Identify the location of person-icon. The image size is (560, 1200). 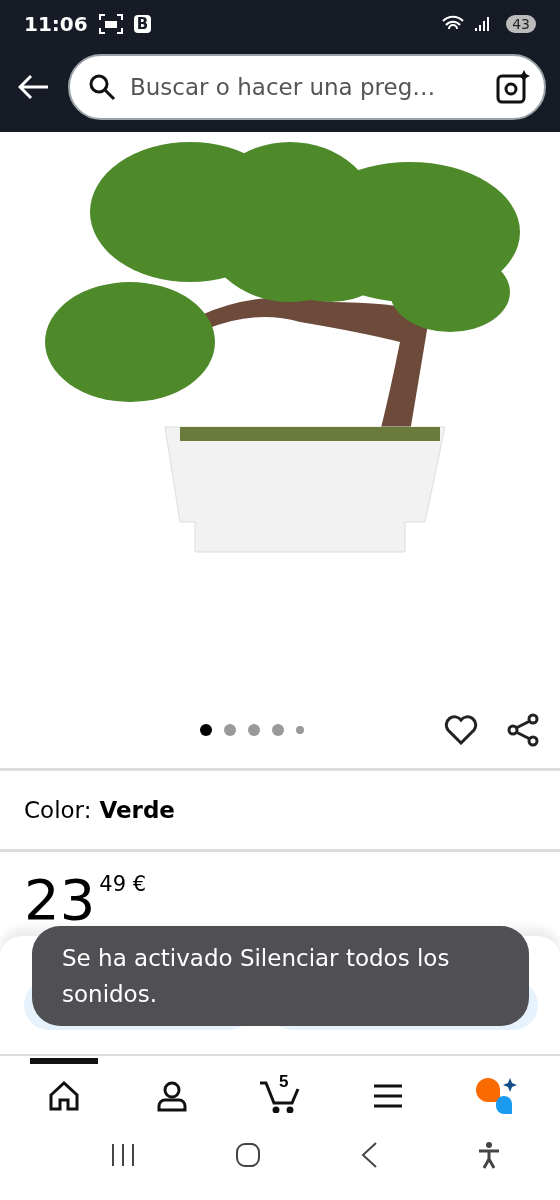
(172, 1096).